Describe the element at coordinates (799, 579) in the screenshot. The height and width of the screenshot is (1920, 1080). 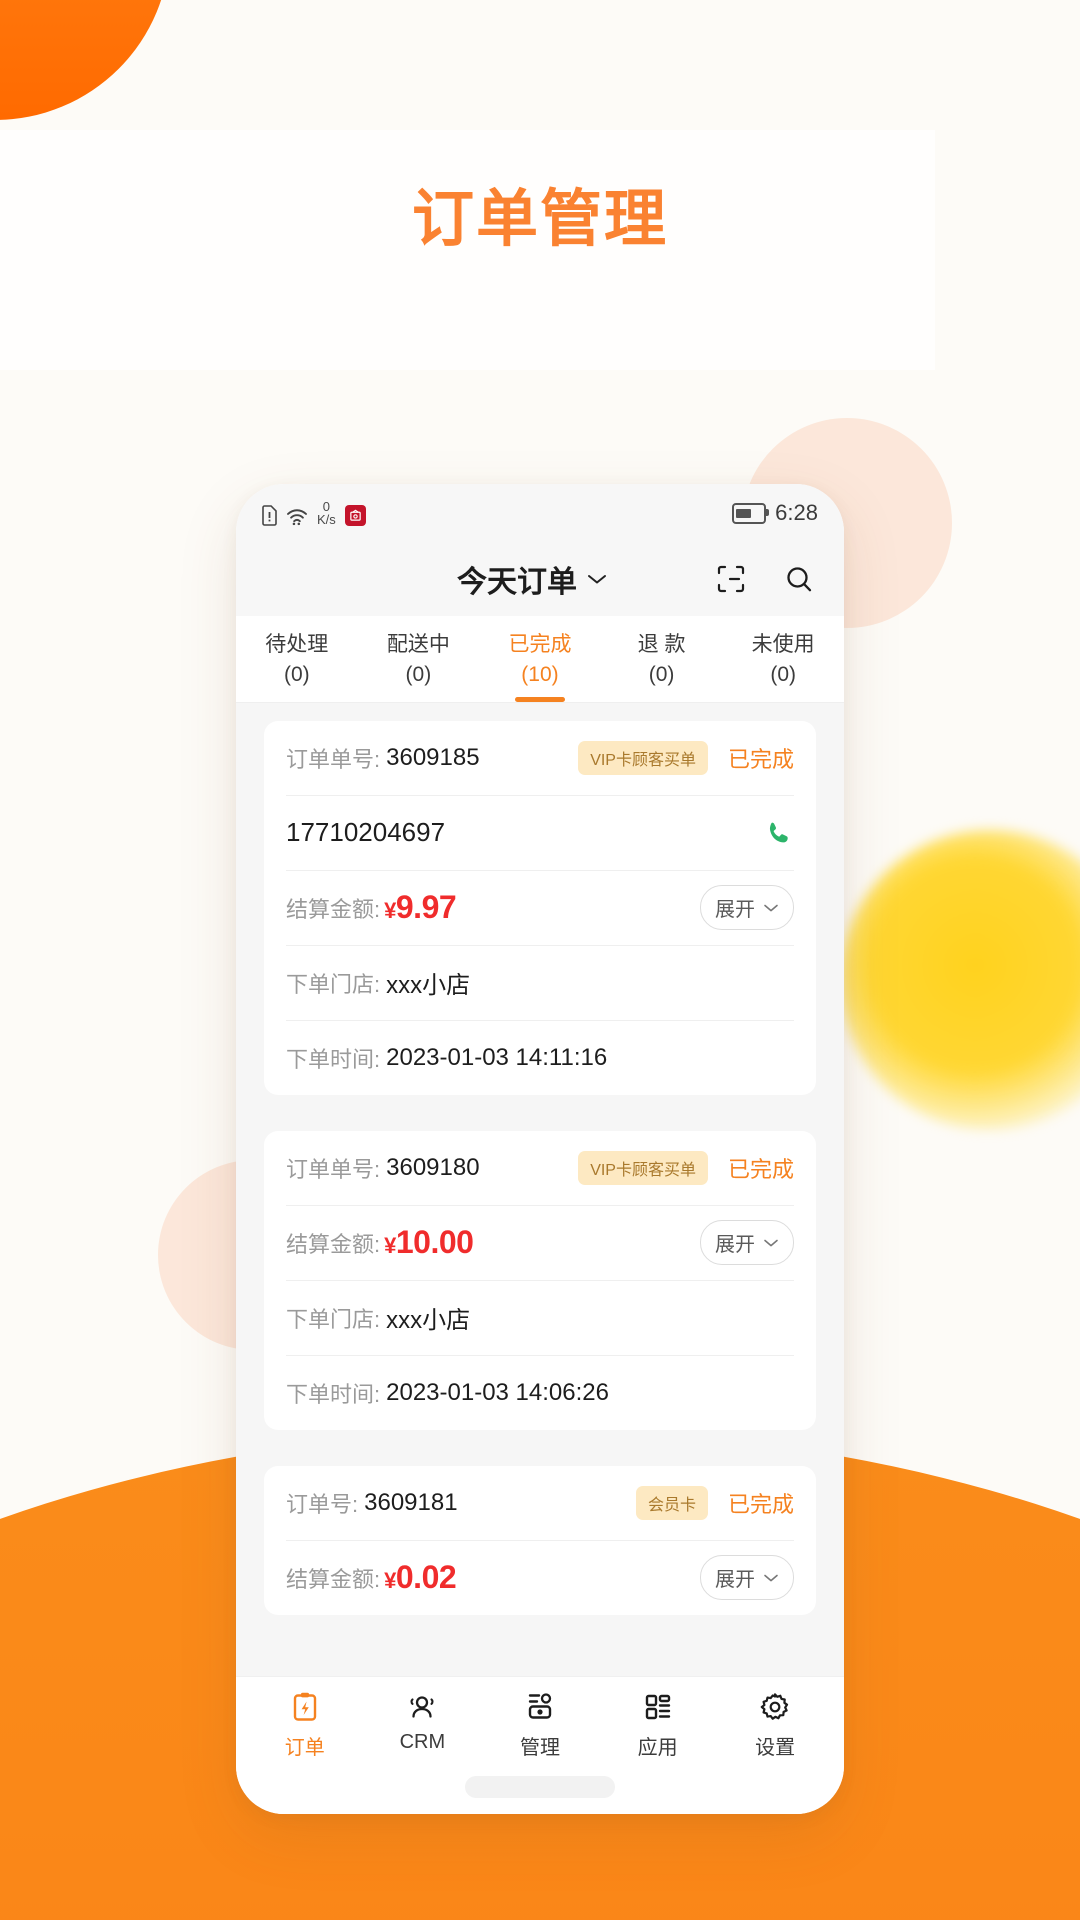
I see `search-icon` at that location.